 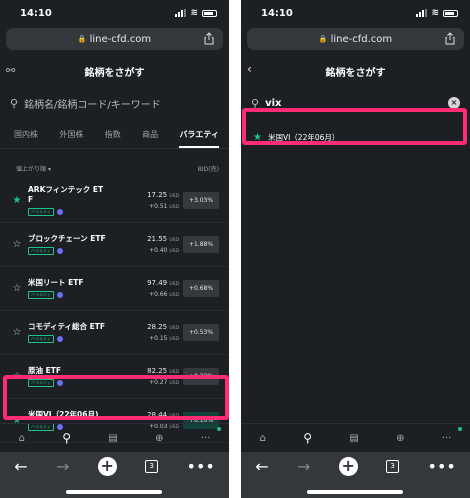 I want to click on bid-price: 28.25 USD, so click(x=156, y=327).